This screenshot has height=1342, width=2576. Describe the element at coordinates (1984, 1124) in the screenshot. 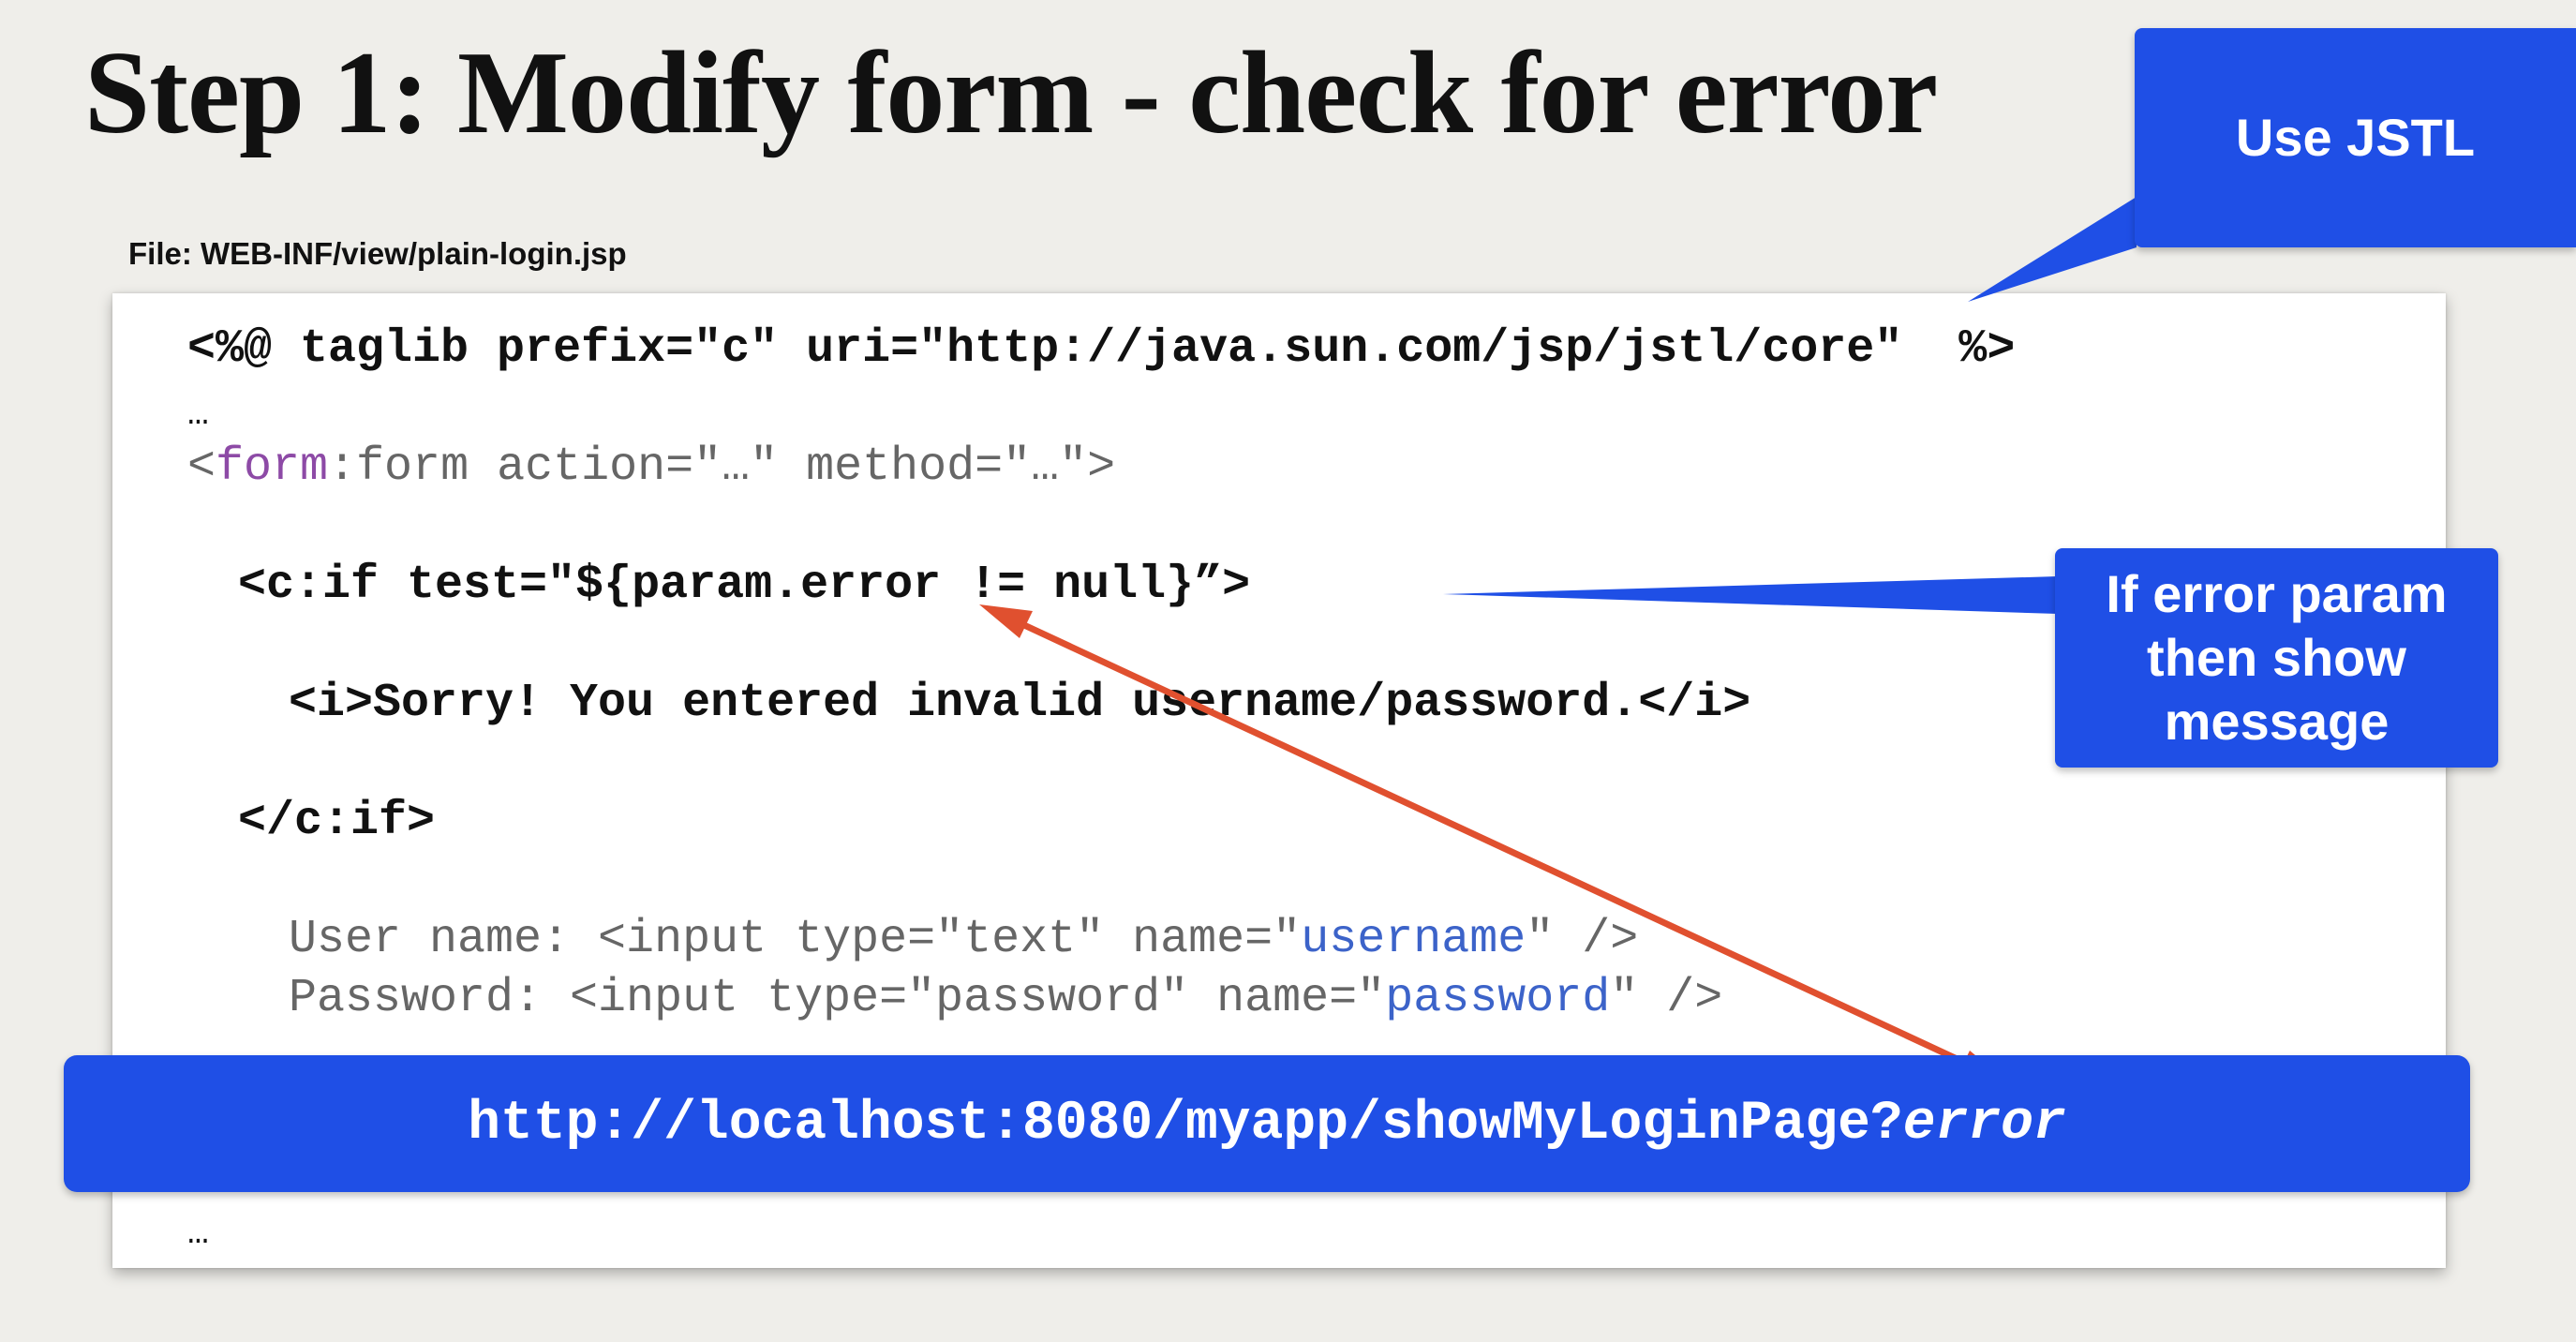

I see `url-error-param: error` at that location.